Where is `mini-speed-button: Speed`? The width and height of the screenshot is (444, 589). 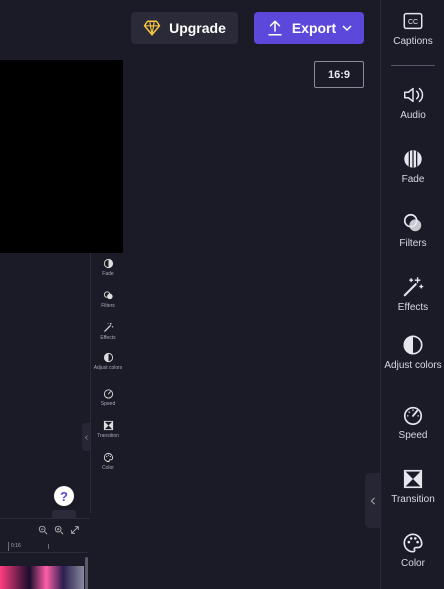 mini-speed-button: Speed is located at coordinates (108, 397).